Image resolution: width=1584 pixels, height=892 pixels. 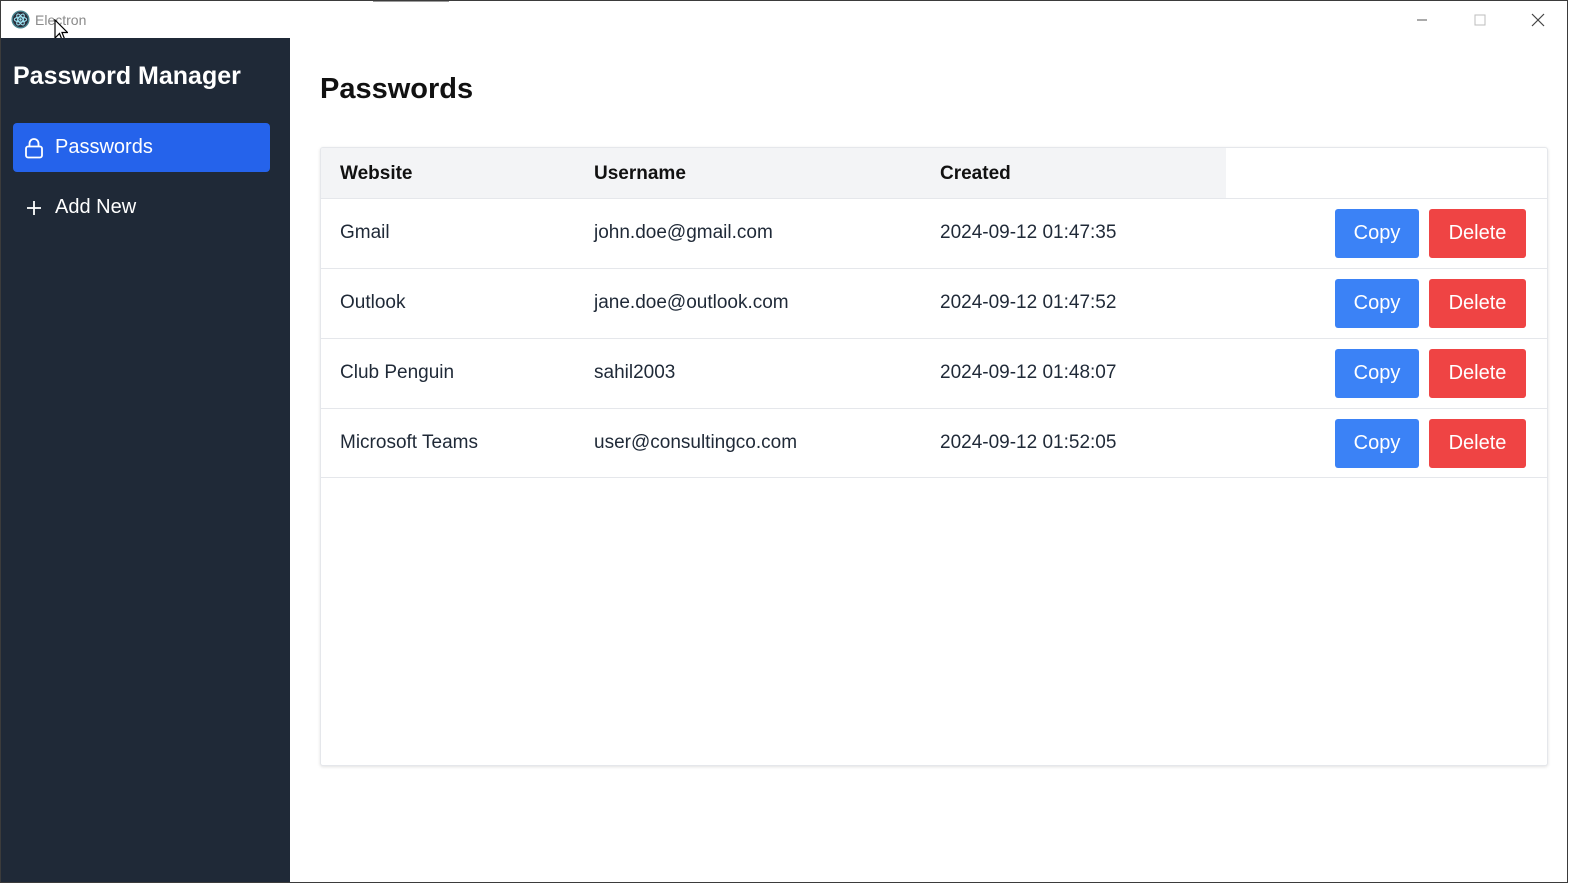 What do you see at coordinates (397, 89) in the screenshot?
I see `page-title: Passwords` at bounding box center [397, 89].